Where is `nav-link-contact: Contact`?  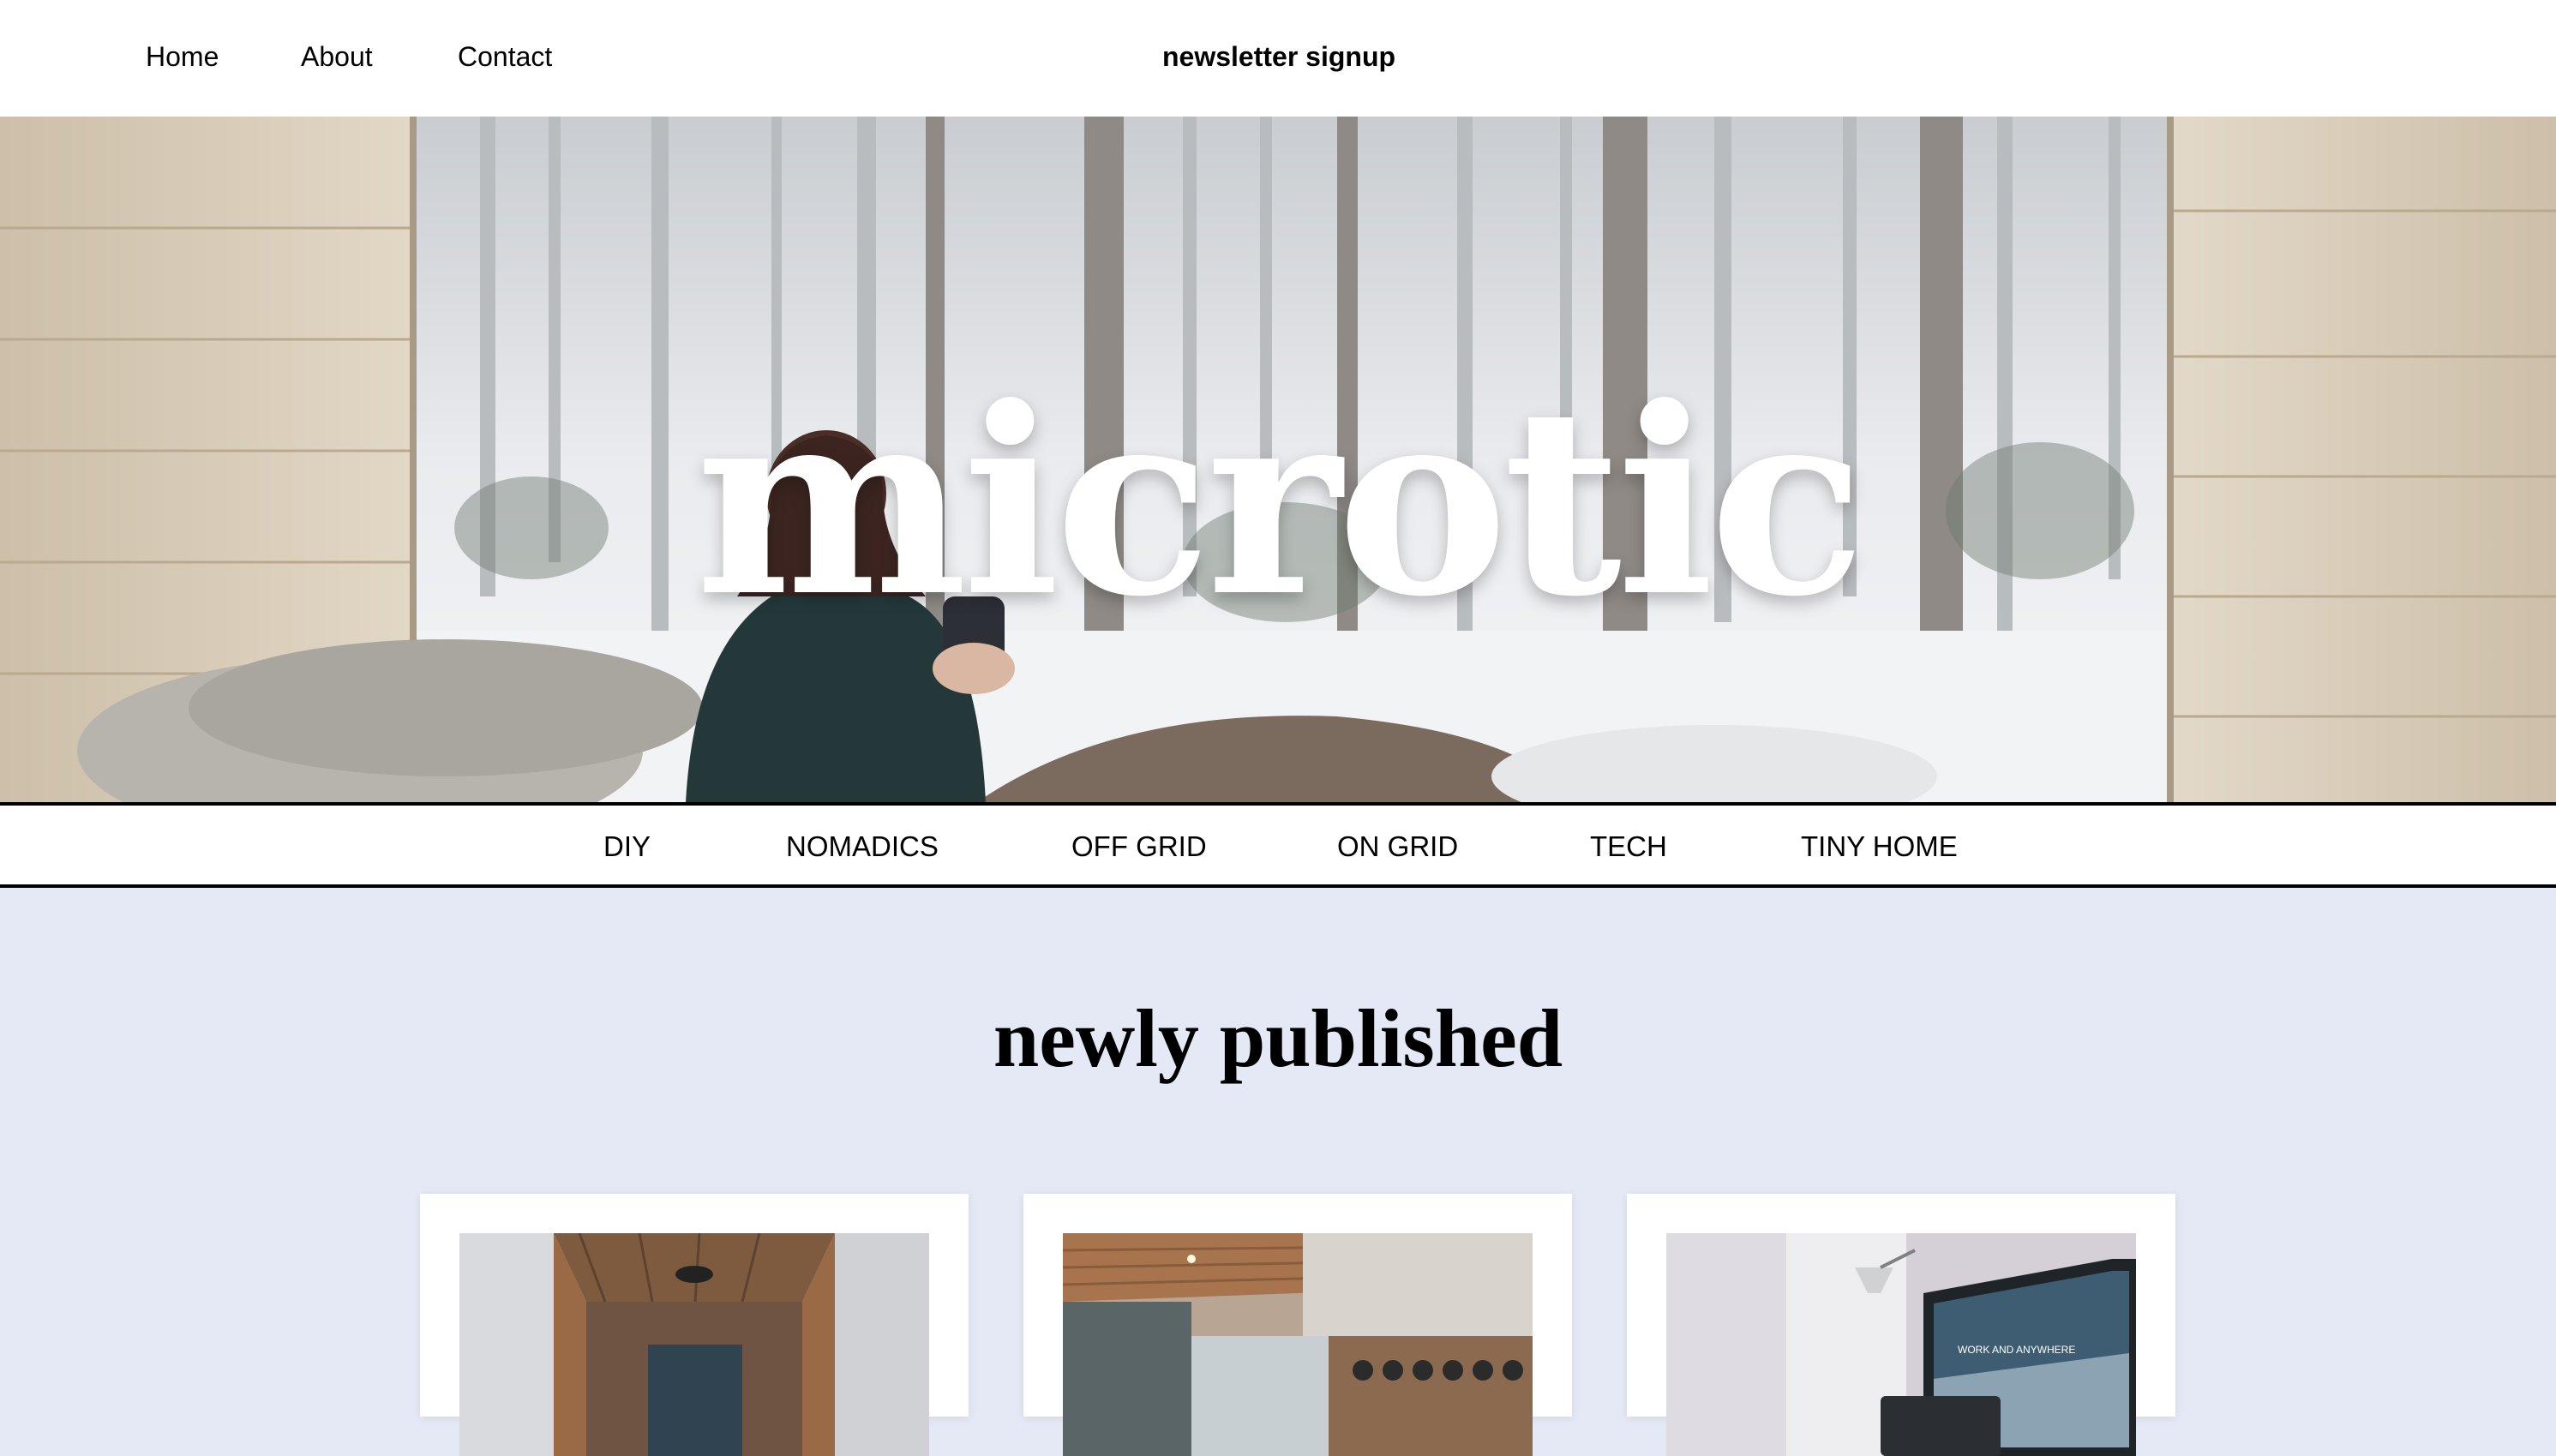
nav-link-contact: Contact is located at coordinates (505, 56).